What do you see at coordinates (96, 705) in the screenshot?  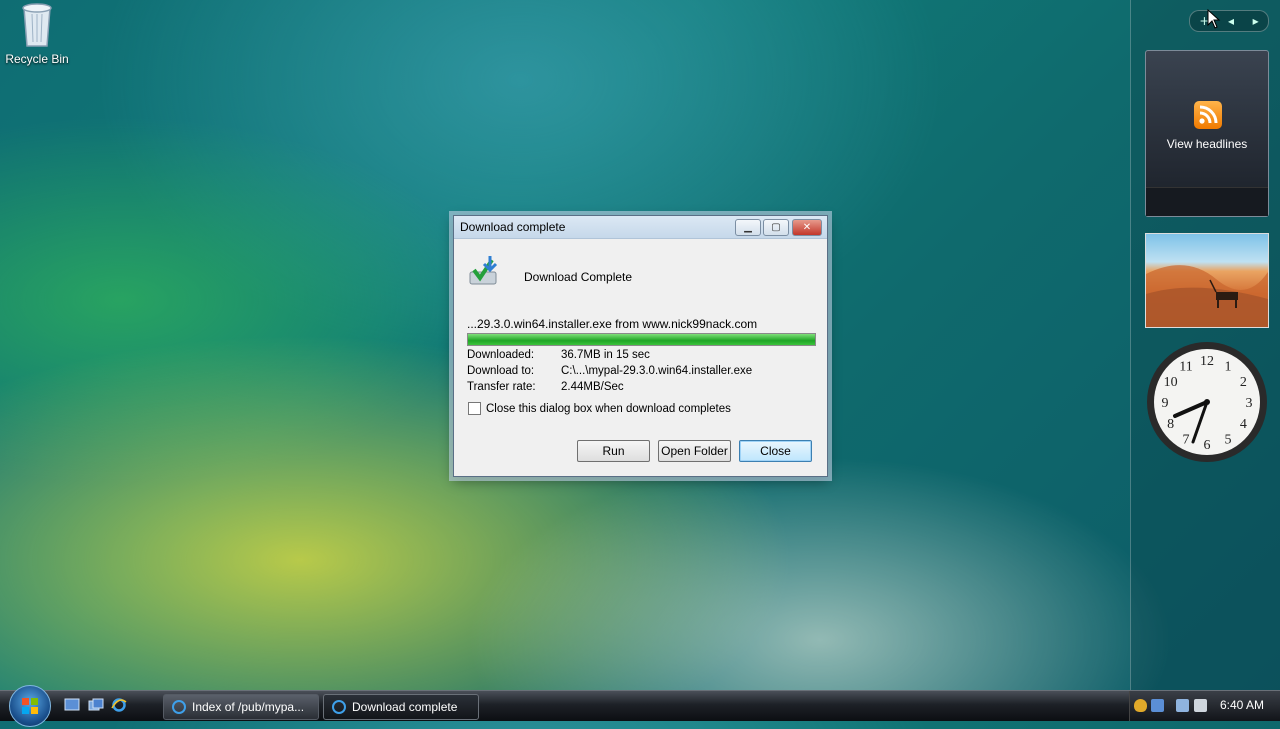 I see `switch-windows-icon` at bounding box center [96, 705].